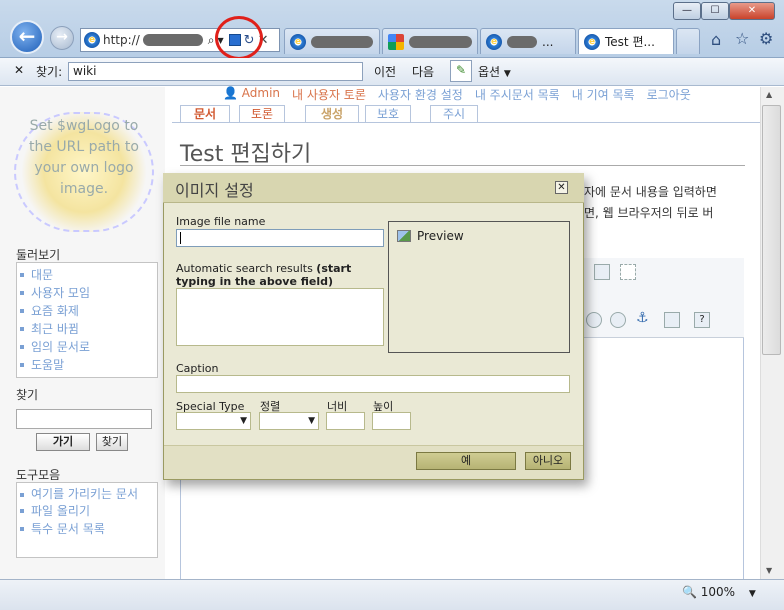  Describe the element at coordinates (628, 272) in the screenshot. I see `insert-hr-icon` at that location.